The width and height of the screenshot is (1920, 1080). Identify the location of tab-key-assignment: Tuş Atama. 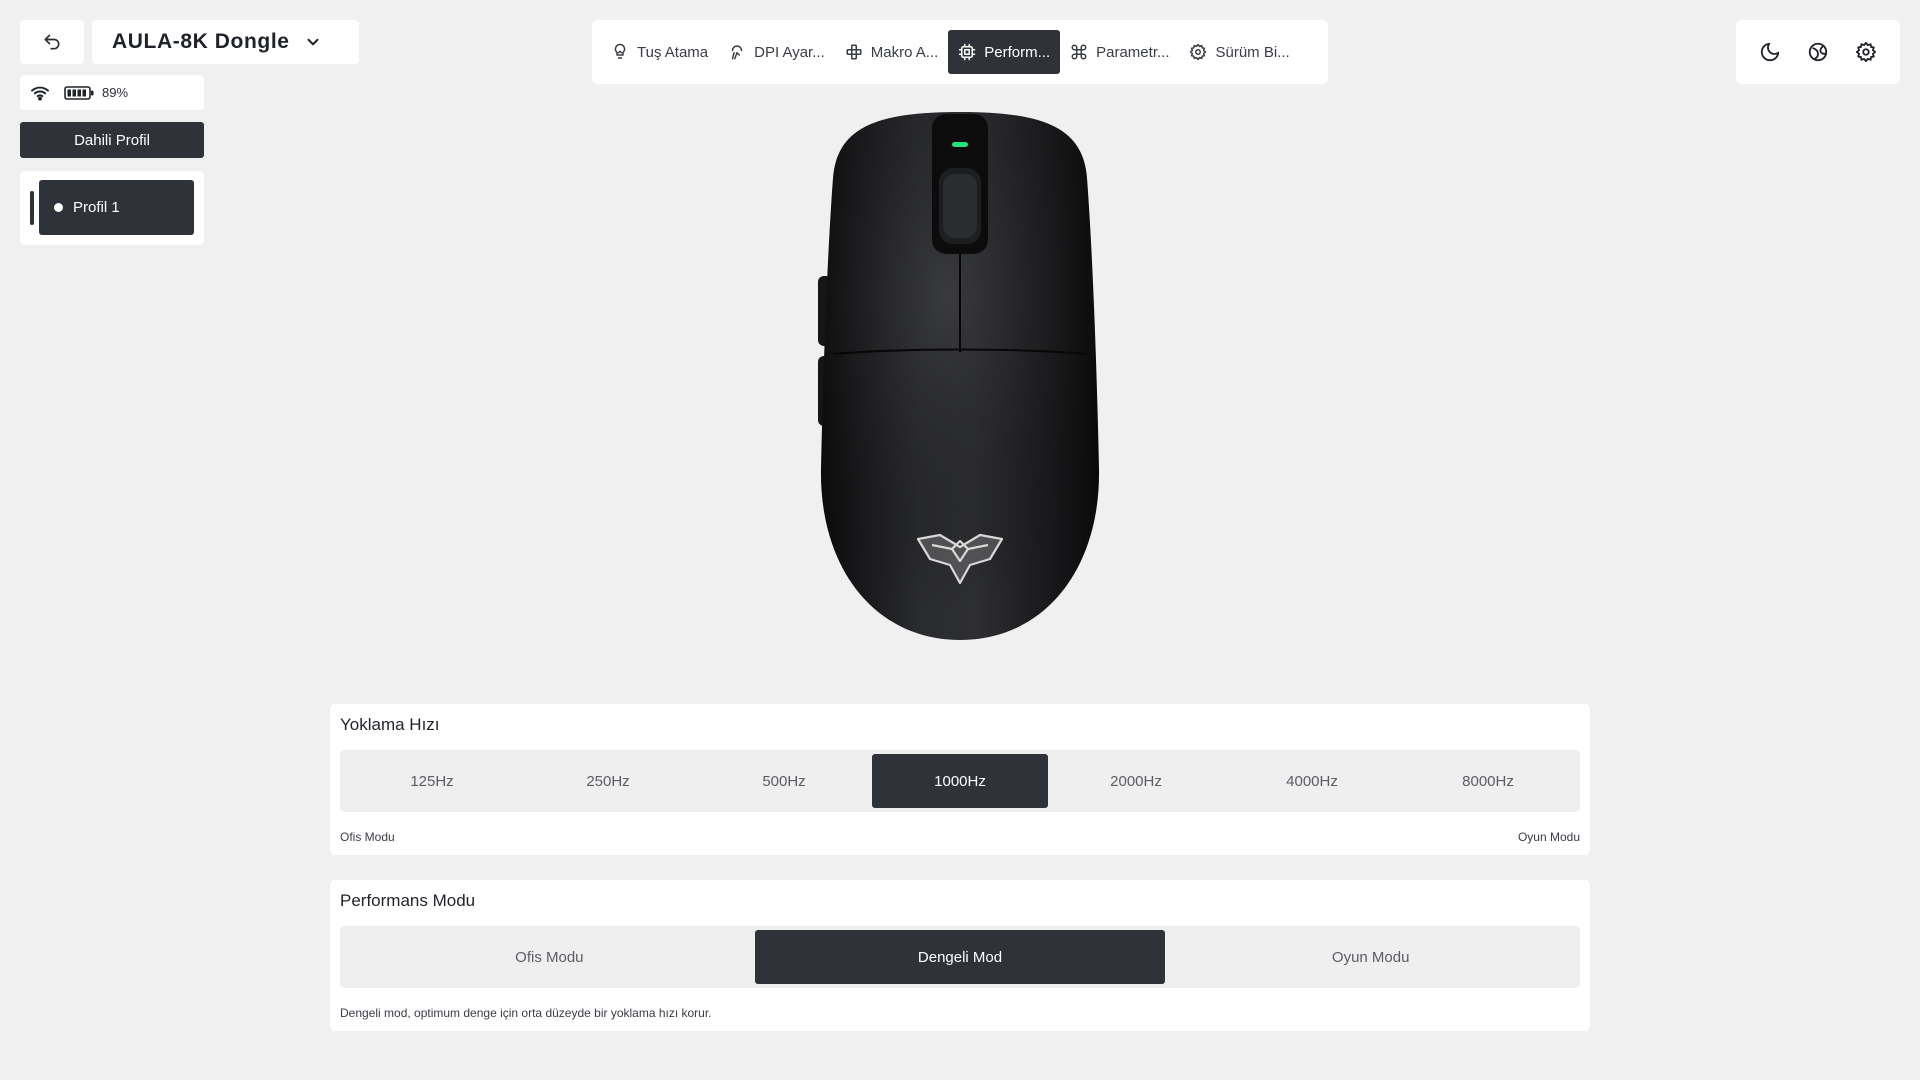
(659, 52).